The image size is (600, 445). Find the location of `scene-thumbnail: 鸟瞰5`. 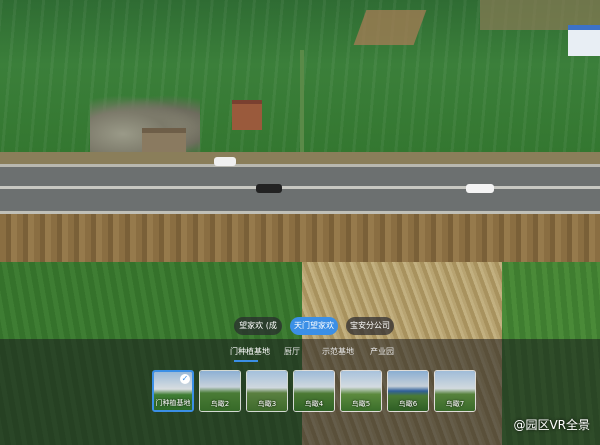

scene-thumbnail: 鸟瞰5 is located at coordinates (361, 391).